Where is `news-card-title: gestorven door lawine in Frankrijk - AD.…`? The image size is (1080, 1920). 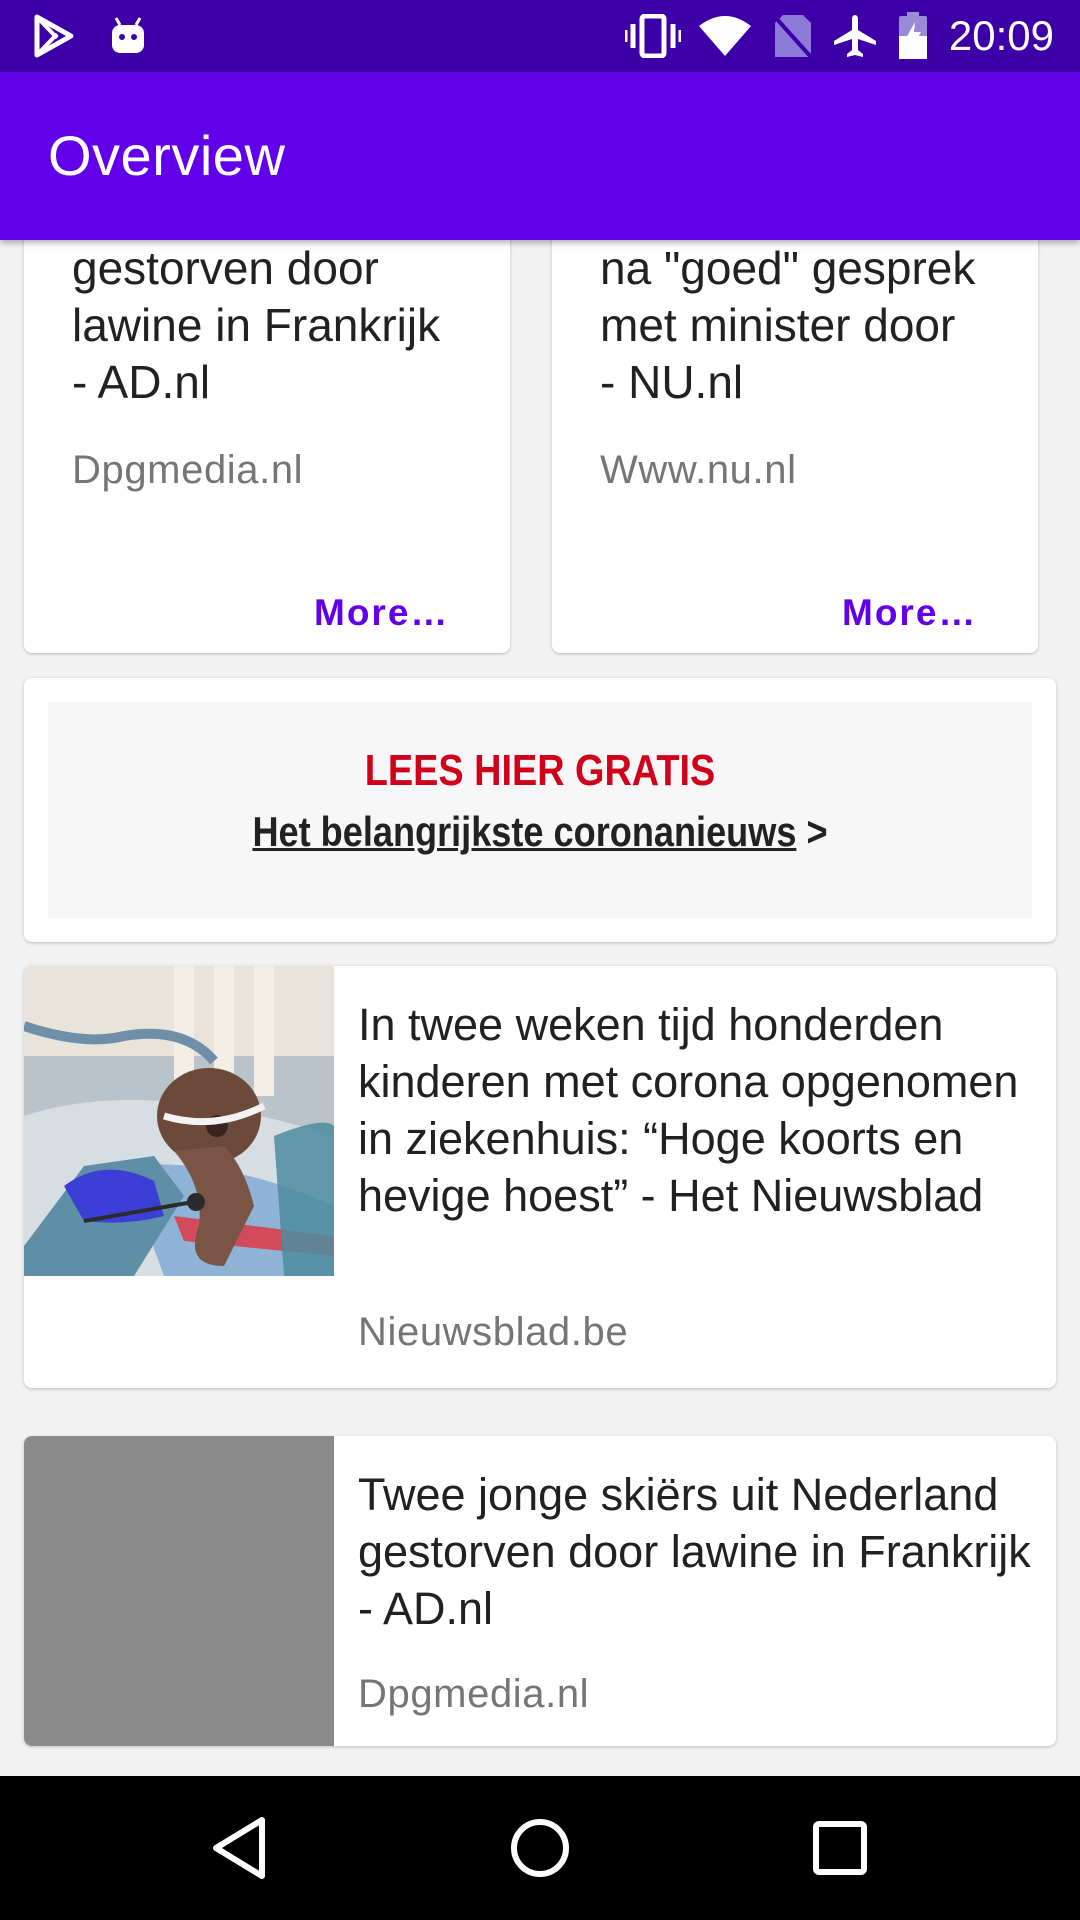
news-card-title: gestorven door lawine in Frankrijk - AD.… is located at coordinates (256, 325).